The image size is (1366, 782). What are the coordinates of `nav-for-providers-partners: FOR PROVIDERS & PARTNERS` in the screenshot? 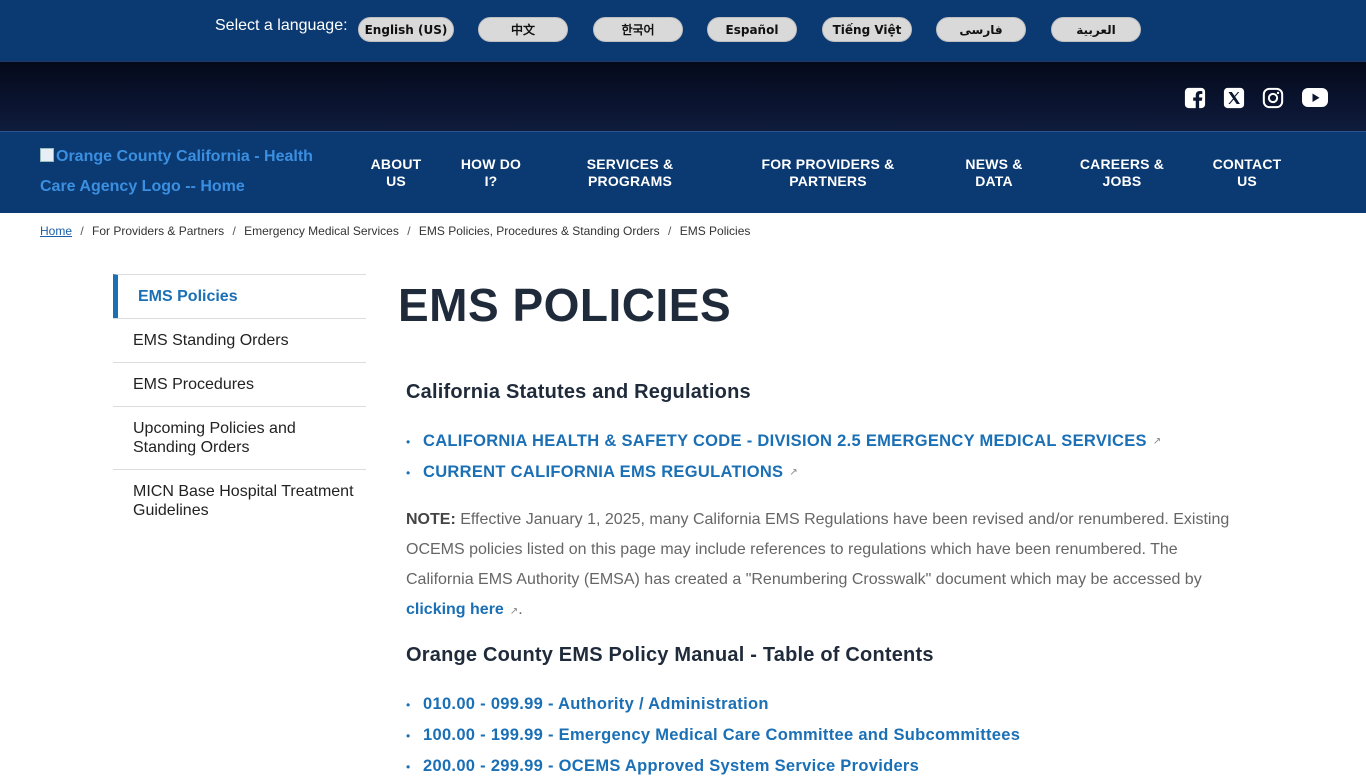 It's located at (828, 173).